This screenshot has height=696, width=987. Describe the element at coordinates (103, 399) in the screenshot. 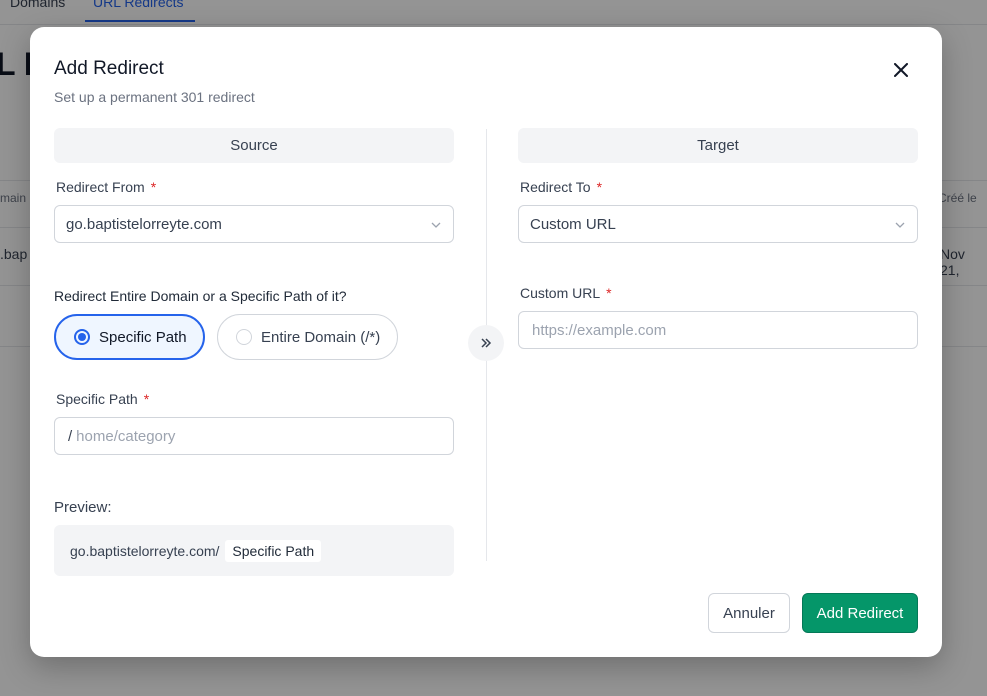

I see `specific-path-label: Specific Path *` at that location.